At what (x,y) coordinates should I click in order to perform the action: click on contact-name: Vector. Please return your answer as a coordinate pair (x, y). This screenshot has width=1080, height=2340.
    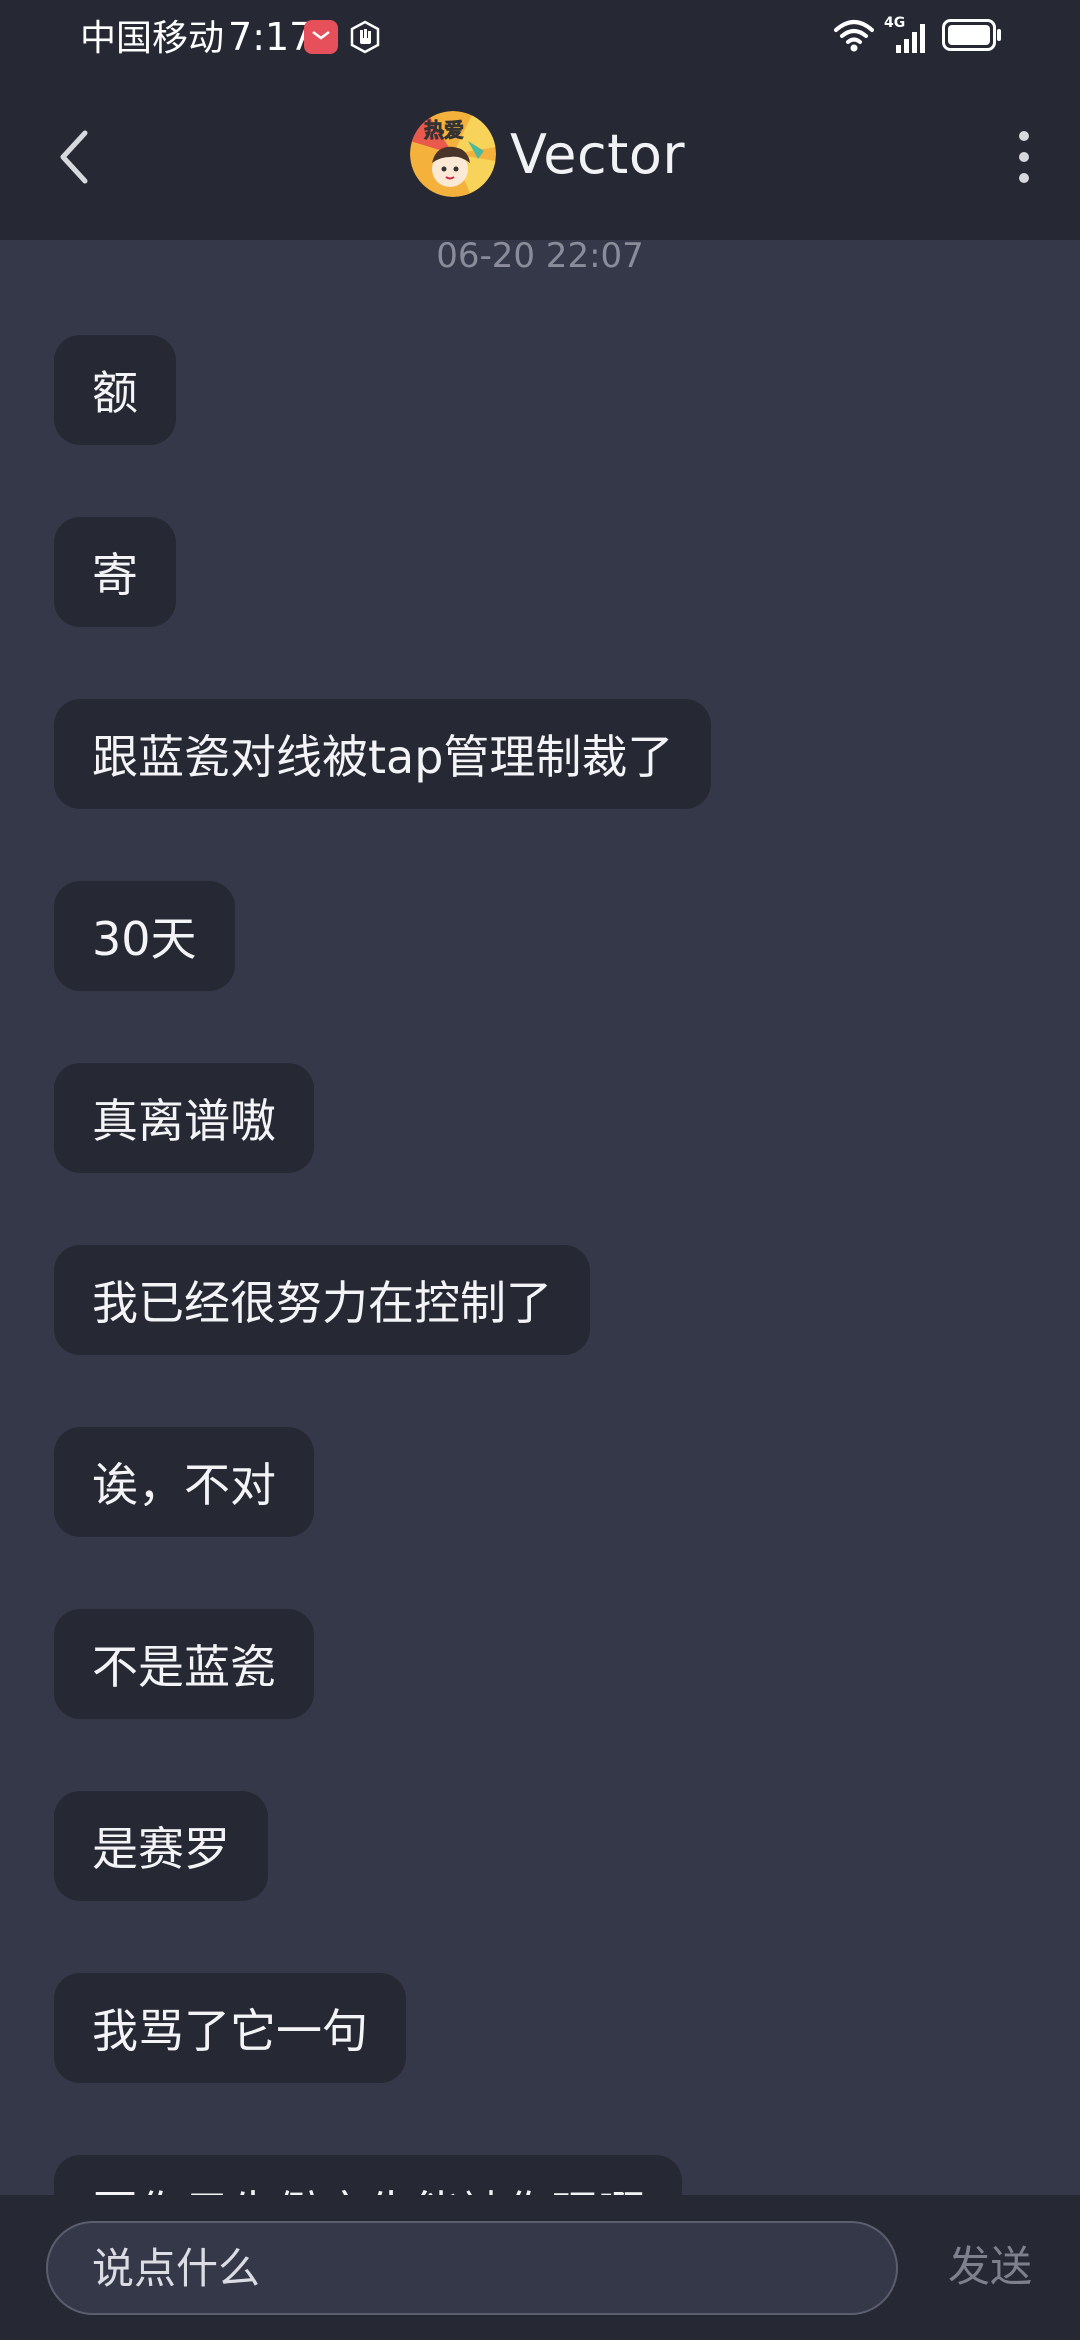
    Looking at the image, I should click on (598, 154).